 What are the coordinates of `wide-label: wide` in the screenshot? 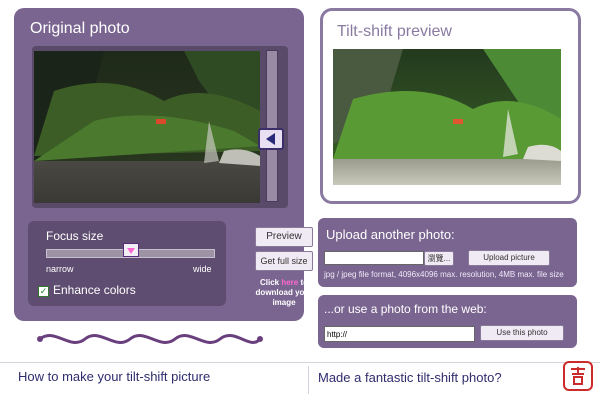 It's located at (202, 269).